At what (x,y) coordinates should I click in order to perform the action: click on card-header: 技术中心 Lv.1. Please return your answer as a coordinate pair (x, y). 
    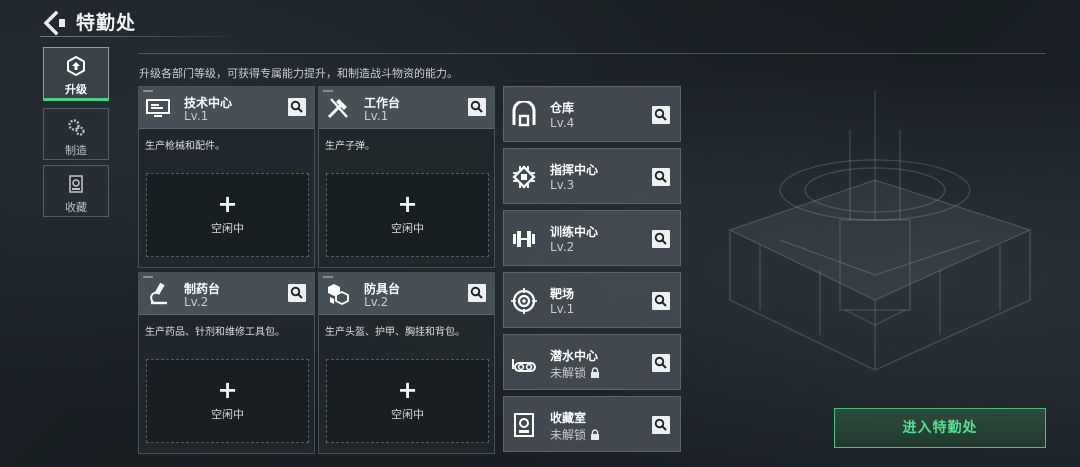
    Looking at the image, I should click on (226, 108).